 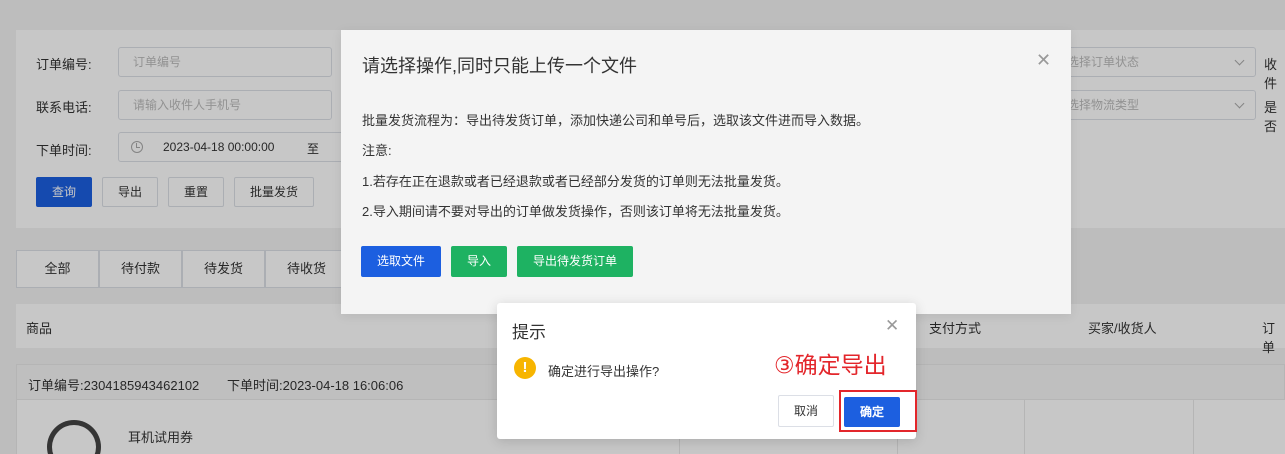 What do you see at coordinates (806, 411) in the screenshot?
I see `cancel-button: 取消` at bounding box center [806, 411].